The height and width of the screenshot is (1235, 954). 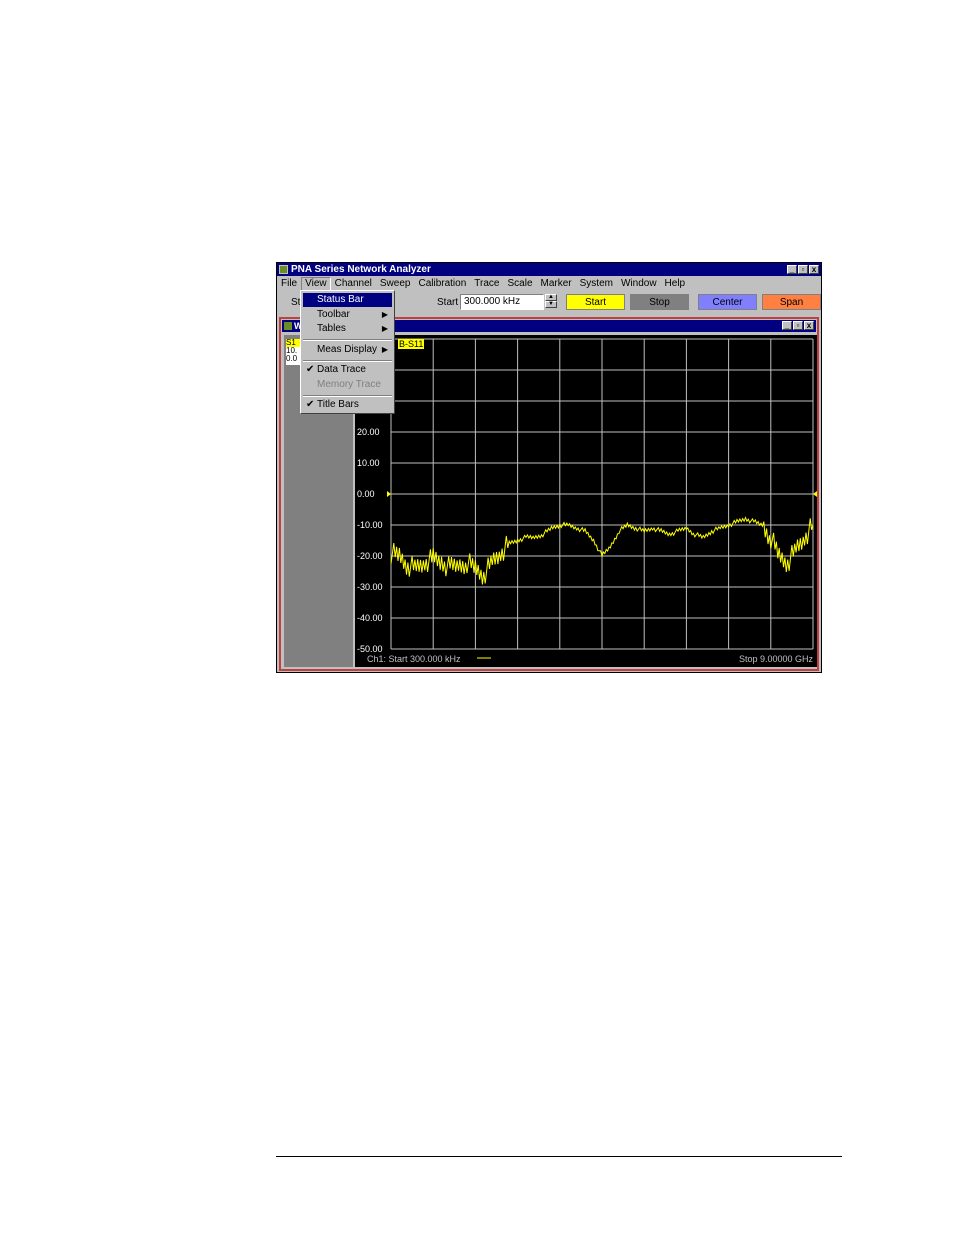 I want to click on y-tick-label: -10.00, so click(x=370, y=525).